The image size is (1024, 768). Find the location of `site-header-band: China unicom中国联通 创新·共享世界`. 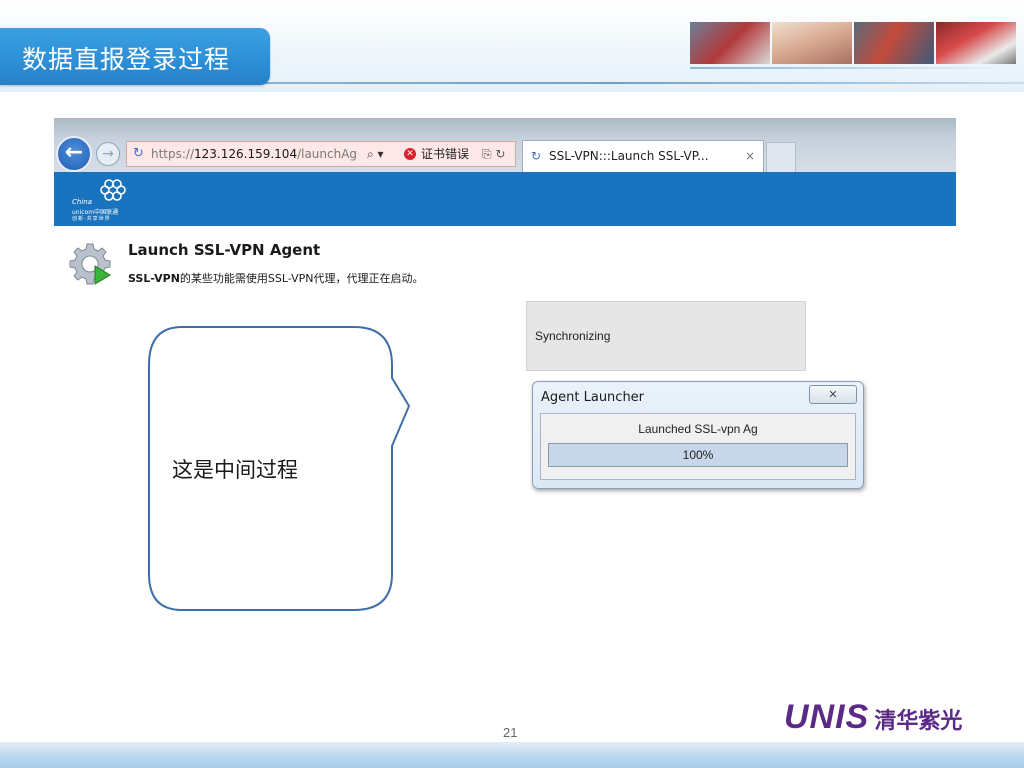

site-header-band: China unicom中国联通 创新·共享世界 is located at coordinates (505, 199).